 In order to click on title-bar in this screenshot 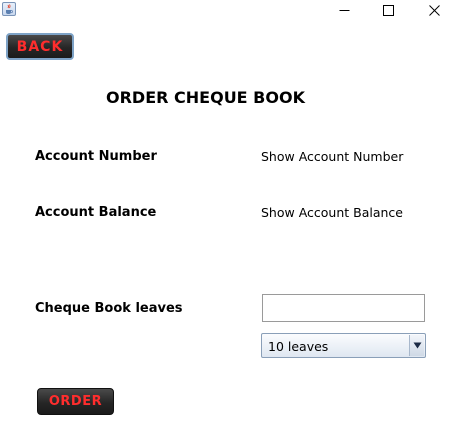, I will do `click(225, 10)`.